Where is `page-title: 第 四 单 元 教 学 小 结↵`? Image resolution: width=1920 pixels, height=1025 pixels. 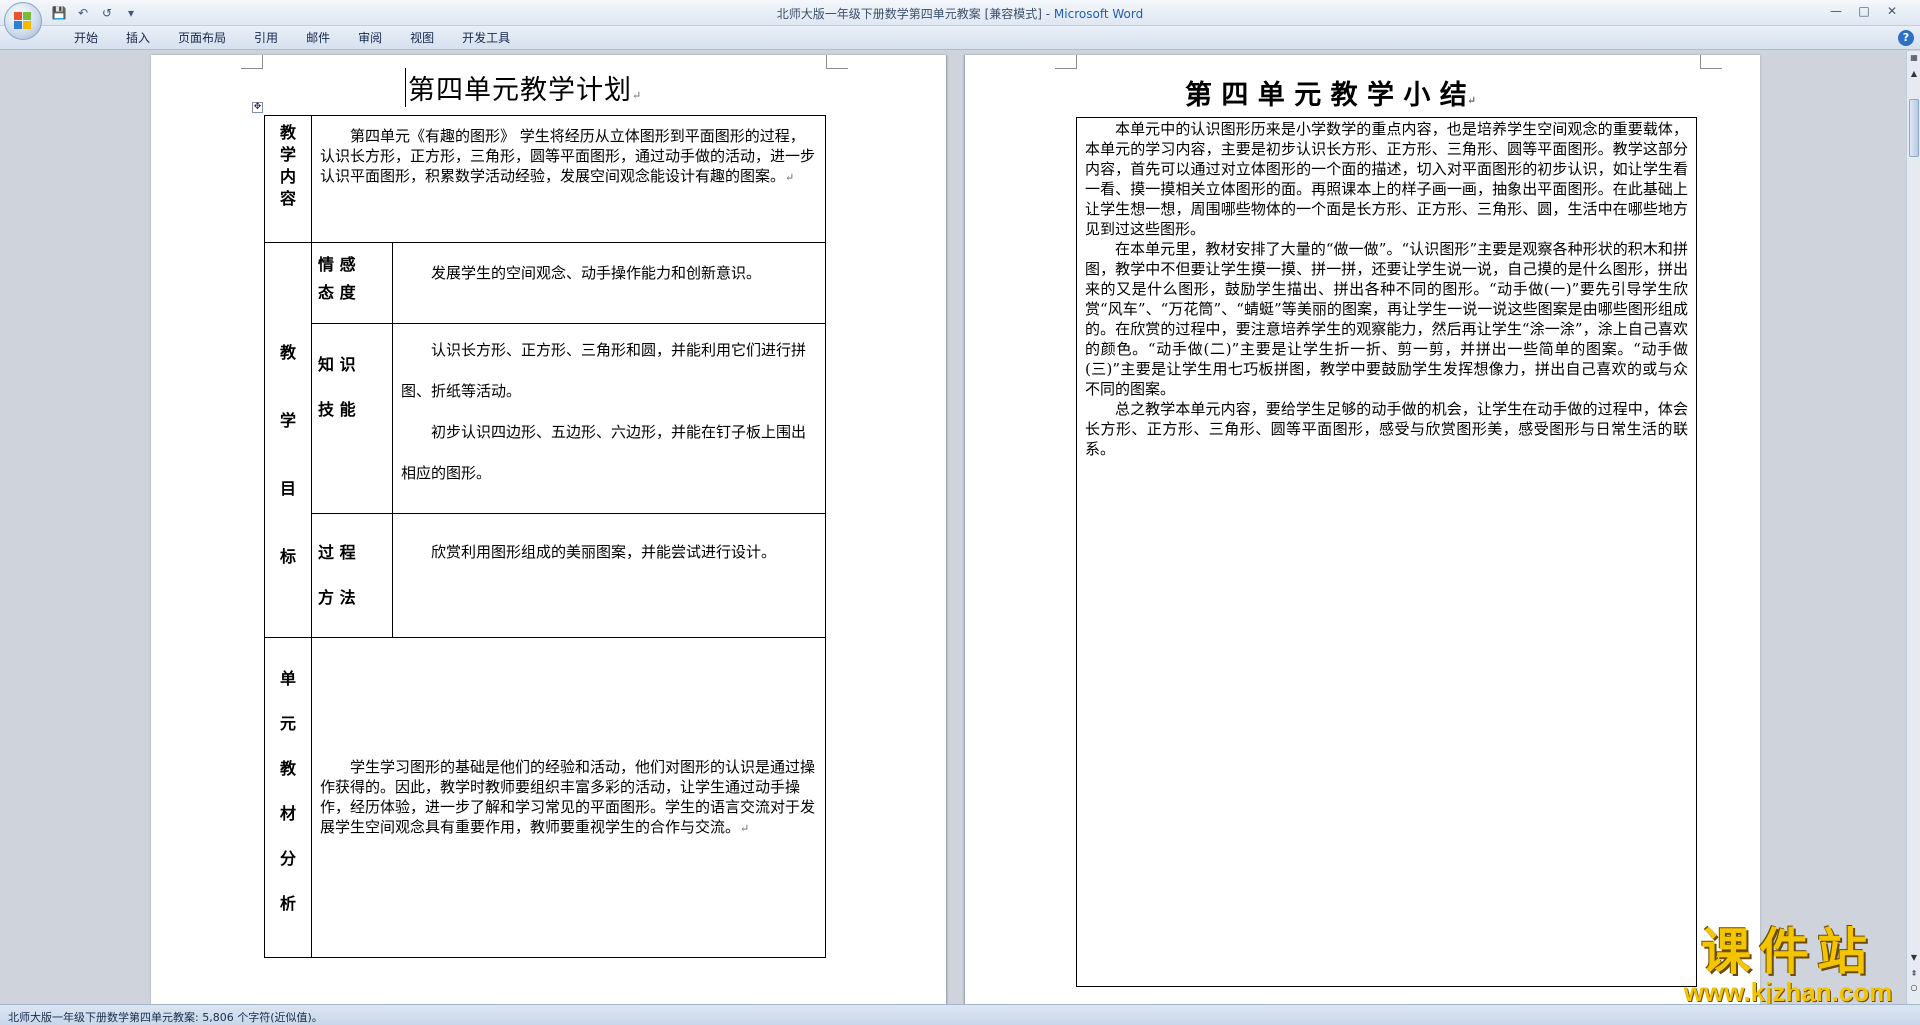 page-title: 第 四 单 元 教 学 小 结↵ is located at coordinates (1331, 95).